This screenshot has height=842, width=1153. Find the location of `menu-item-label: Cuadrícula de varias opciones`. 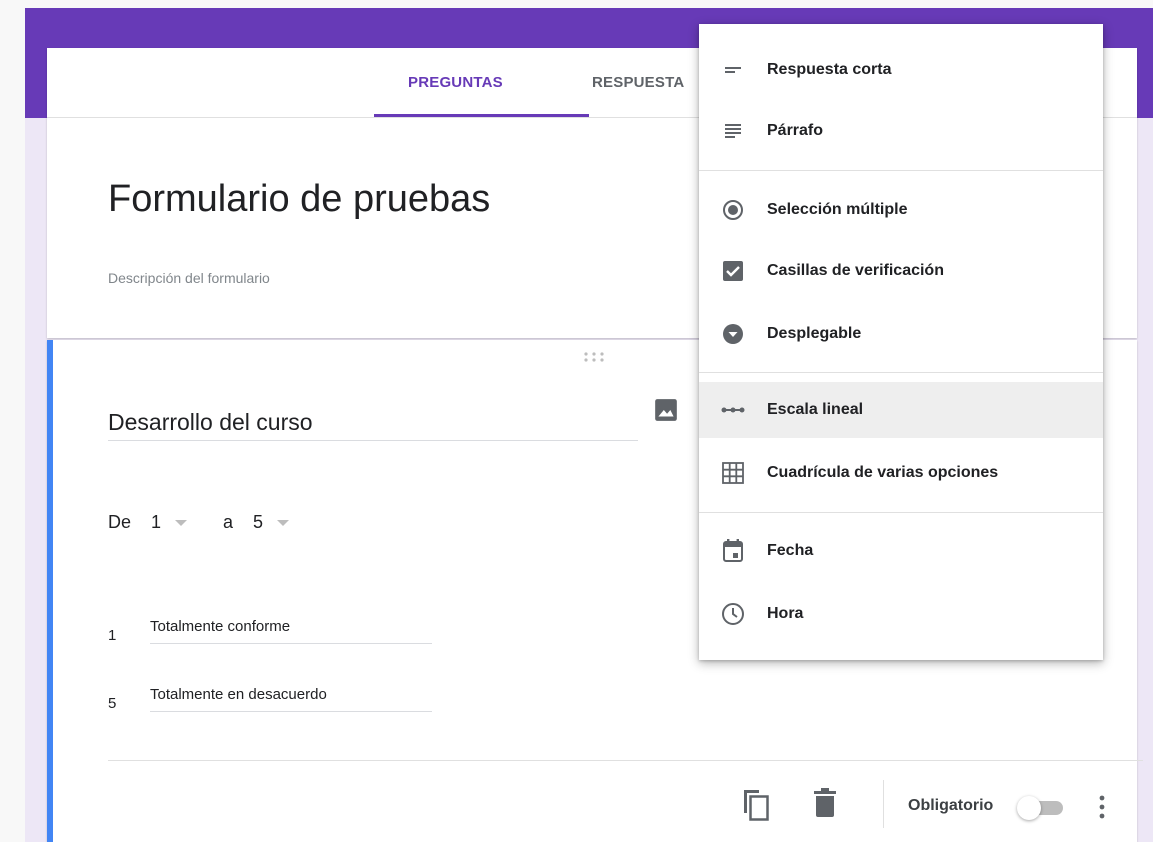

menu-item-label: Cuadrícula de varias opciones is located at coordinates (883, 472).